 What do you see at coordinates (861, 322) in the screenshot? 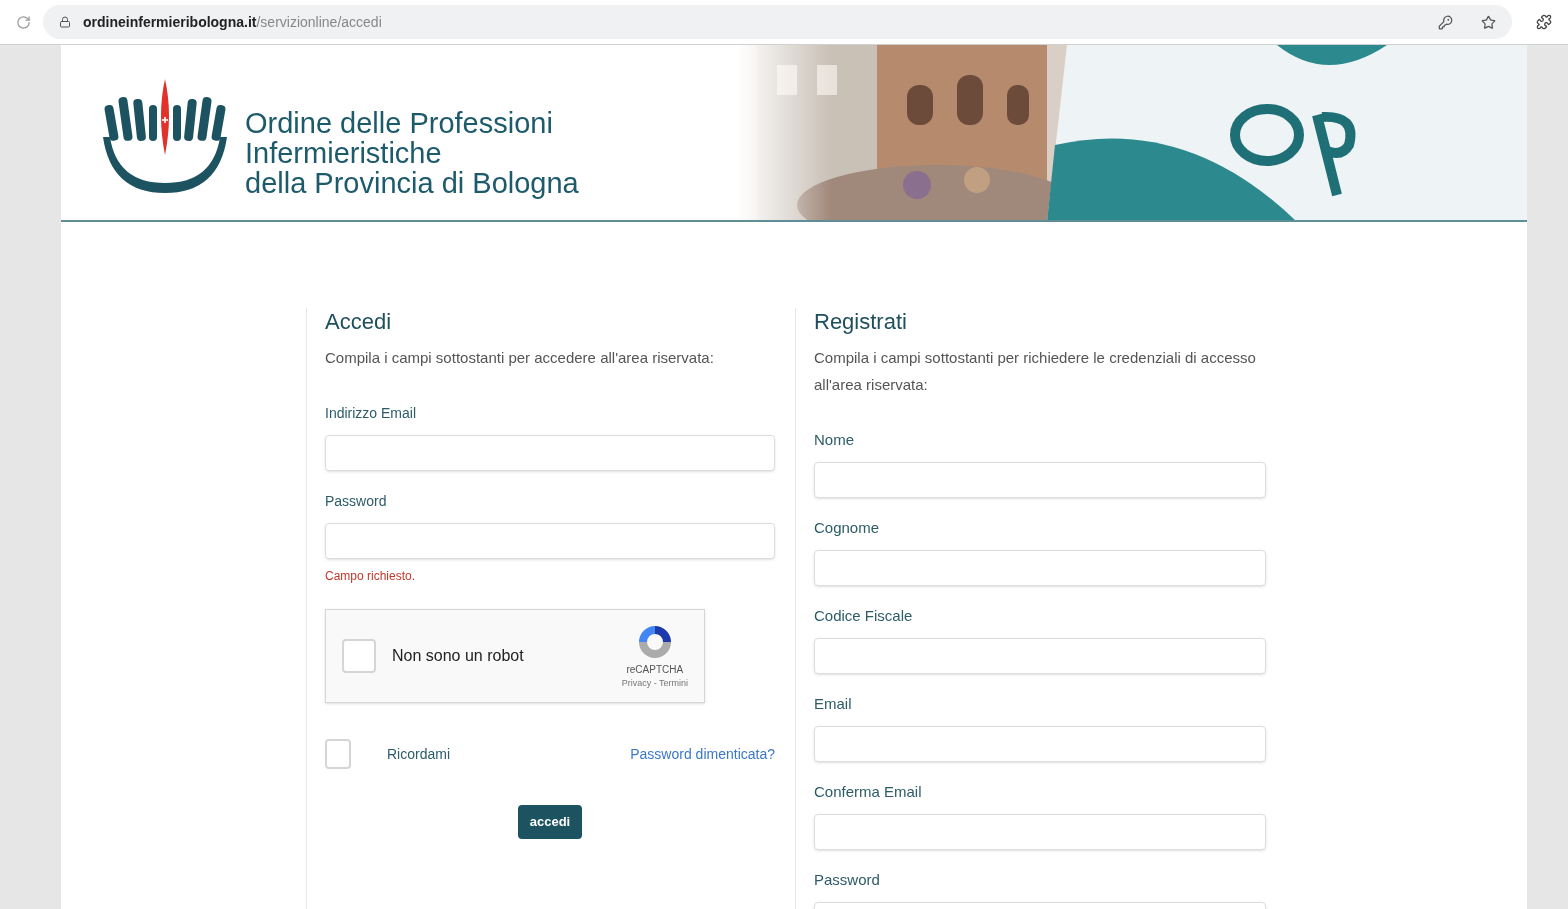
I see `register-heading: Registrati` at bounding box center [861, 322].